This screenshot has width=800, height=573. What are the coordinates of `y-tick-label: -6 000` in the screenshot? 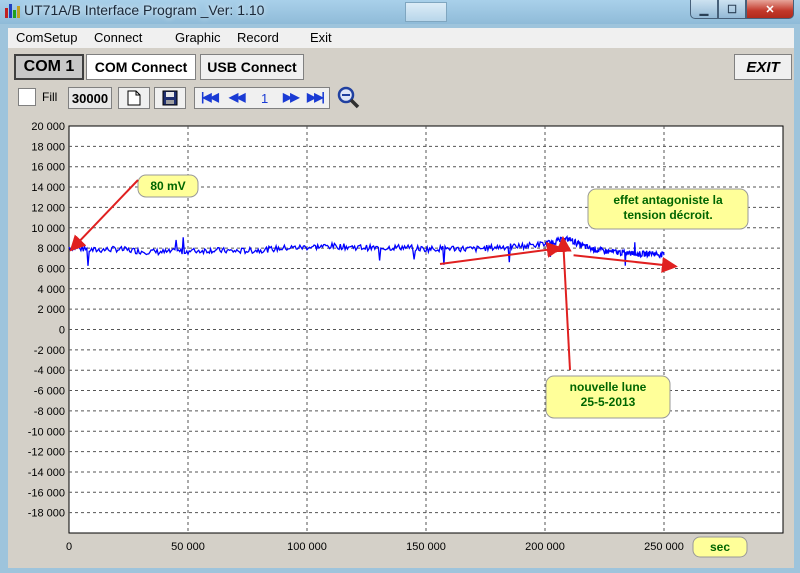 It's located at (49, 392).